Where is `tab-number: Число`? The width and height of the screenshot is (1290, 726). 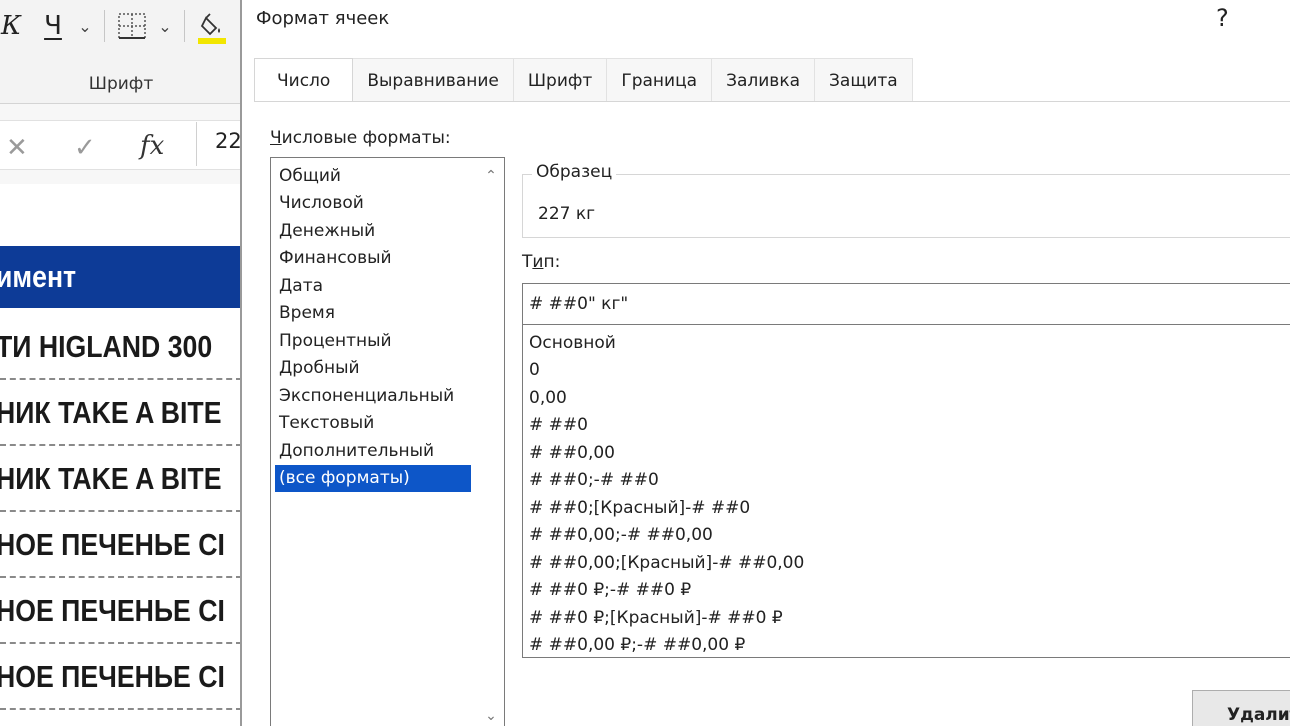 tab-number: Число is located at coordinates (304, 80).